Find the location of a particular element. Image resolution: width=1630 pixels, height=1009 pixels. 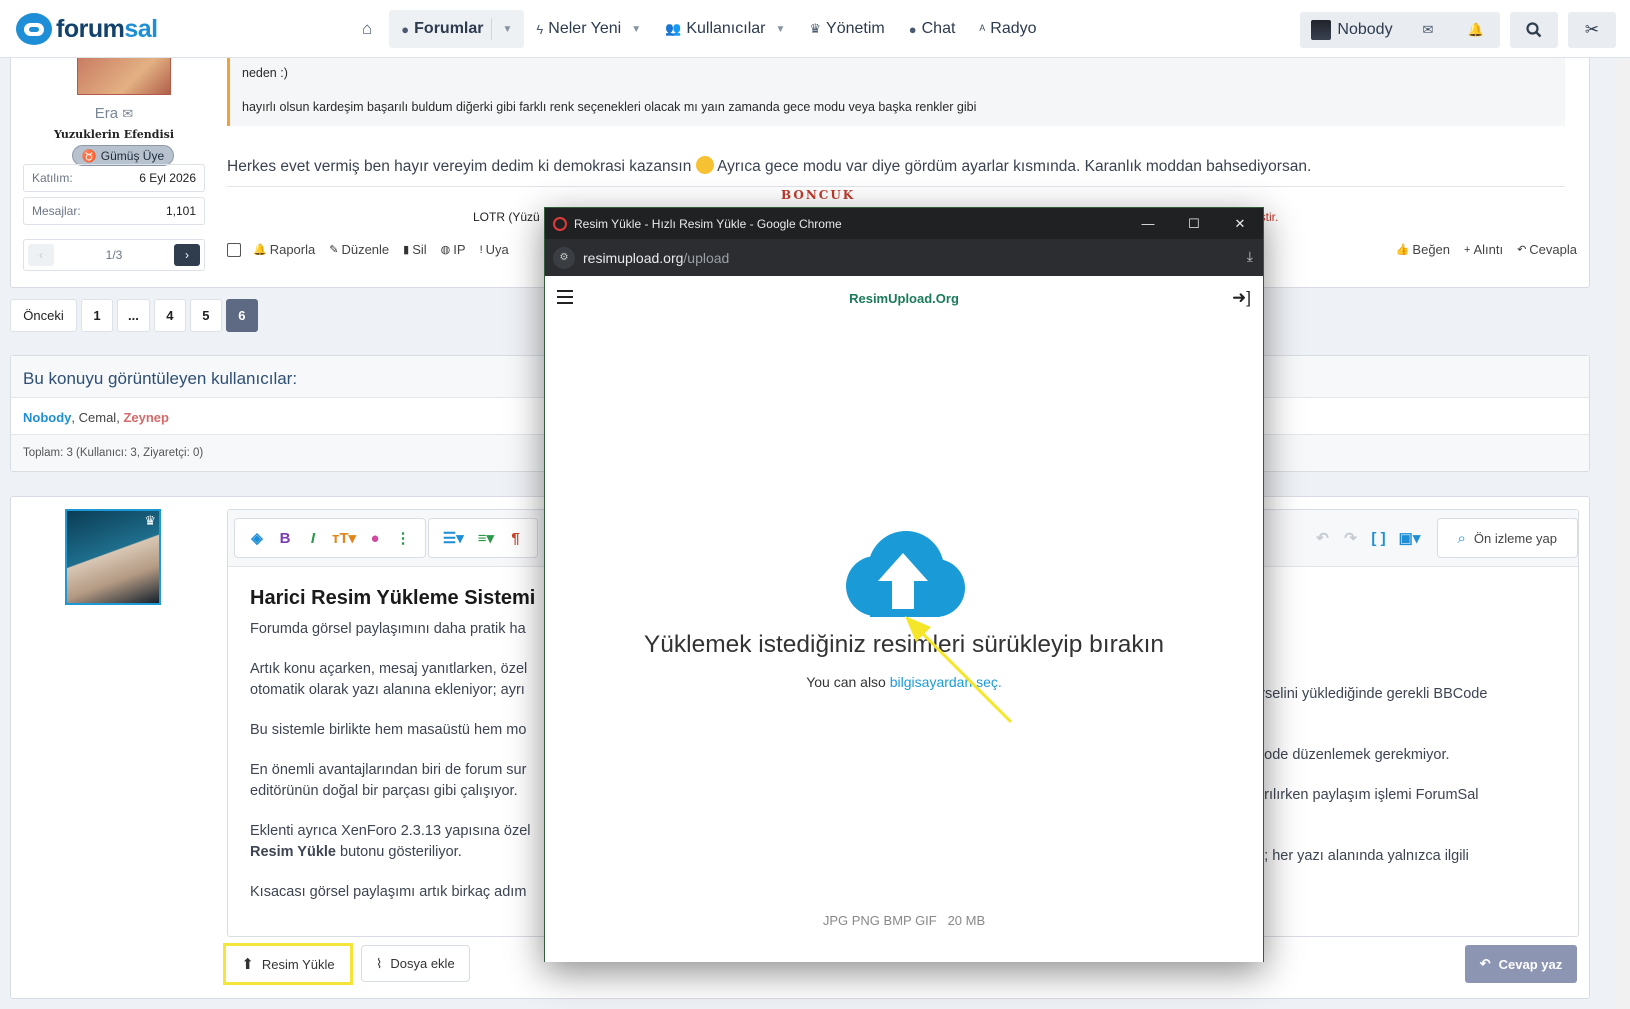

current-page: 6 is located at coordinates (241, 315).